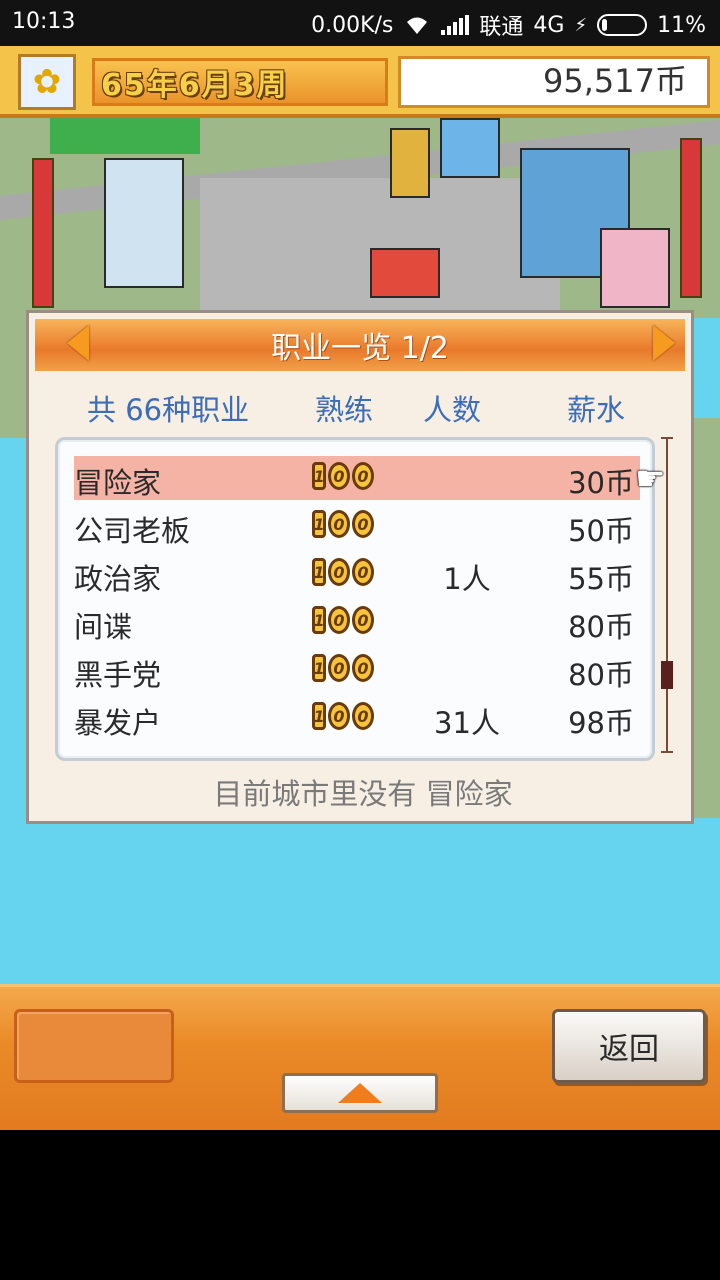  Describe the element at coordinates (681, 25) in the screenshot. I see `battery-percent: 11%` at that location.